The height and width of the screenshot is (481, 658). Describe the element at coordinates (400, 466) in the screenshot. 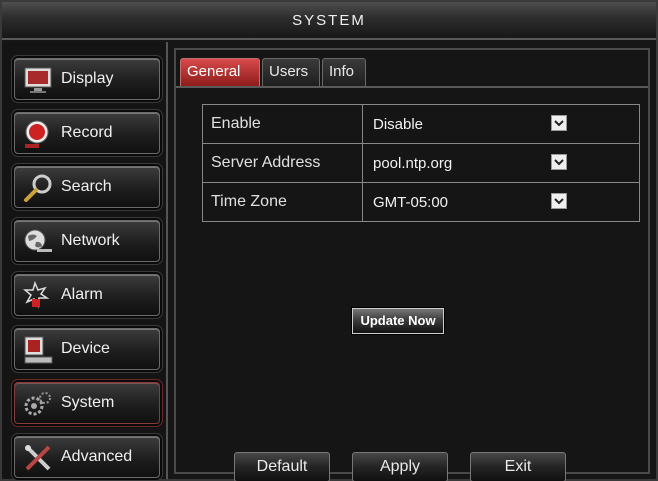

I see `apply-button: Apply` at that location.